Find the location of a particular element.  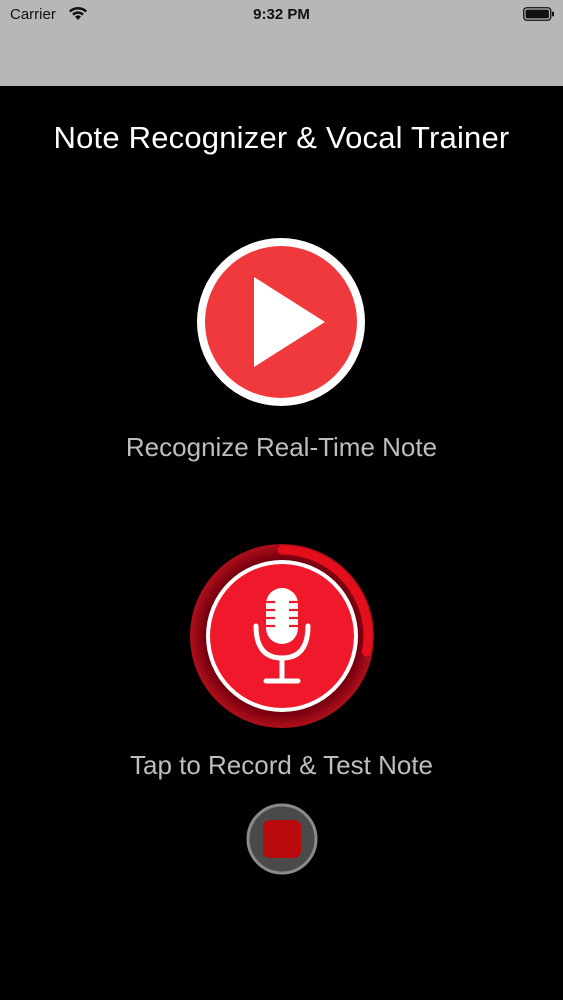

stop-icon is located at coordinates (282, 839).